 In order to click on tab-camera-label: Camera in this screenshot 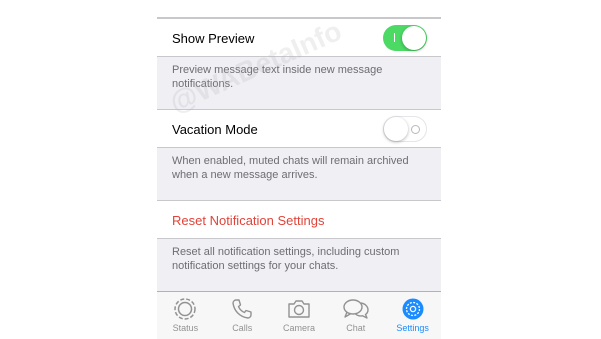, I will do `click(298, 328)`.